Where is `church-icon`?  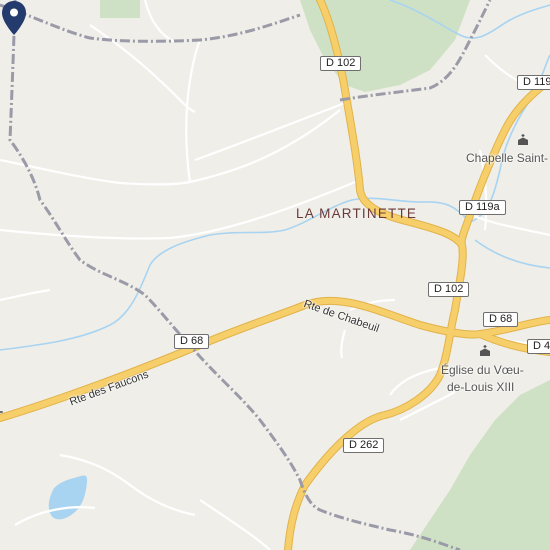 church-icon is located at coordinates (485, 351).